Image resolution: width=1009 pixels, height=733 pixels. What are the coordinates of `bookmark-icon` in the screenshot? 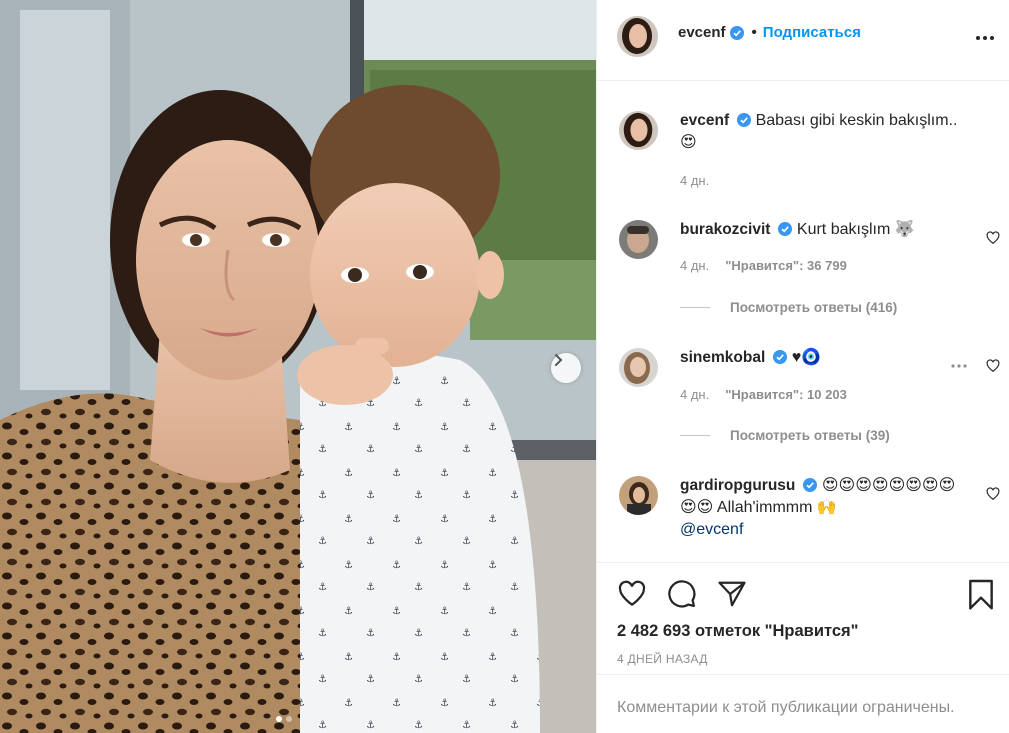 It's located at (981, 595).